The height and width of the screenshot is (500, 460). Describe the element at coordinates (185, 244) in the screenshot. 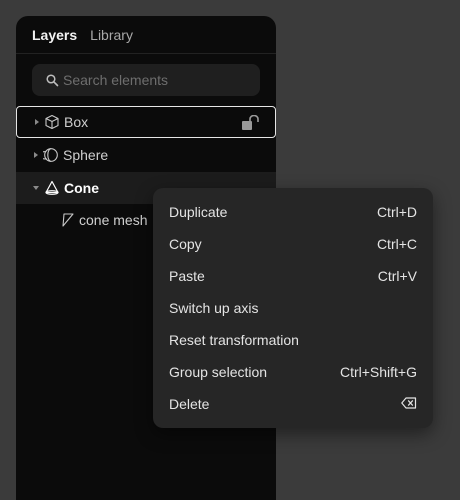

I see `menu-item-label: Copy` at that location.